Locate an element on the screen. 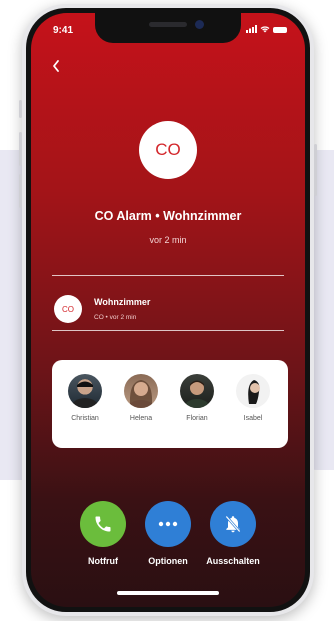 The height and width of the screenshot is (621, 334). contact-helena: Helena is located at coordinates (141, 398).